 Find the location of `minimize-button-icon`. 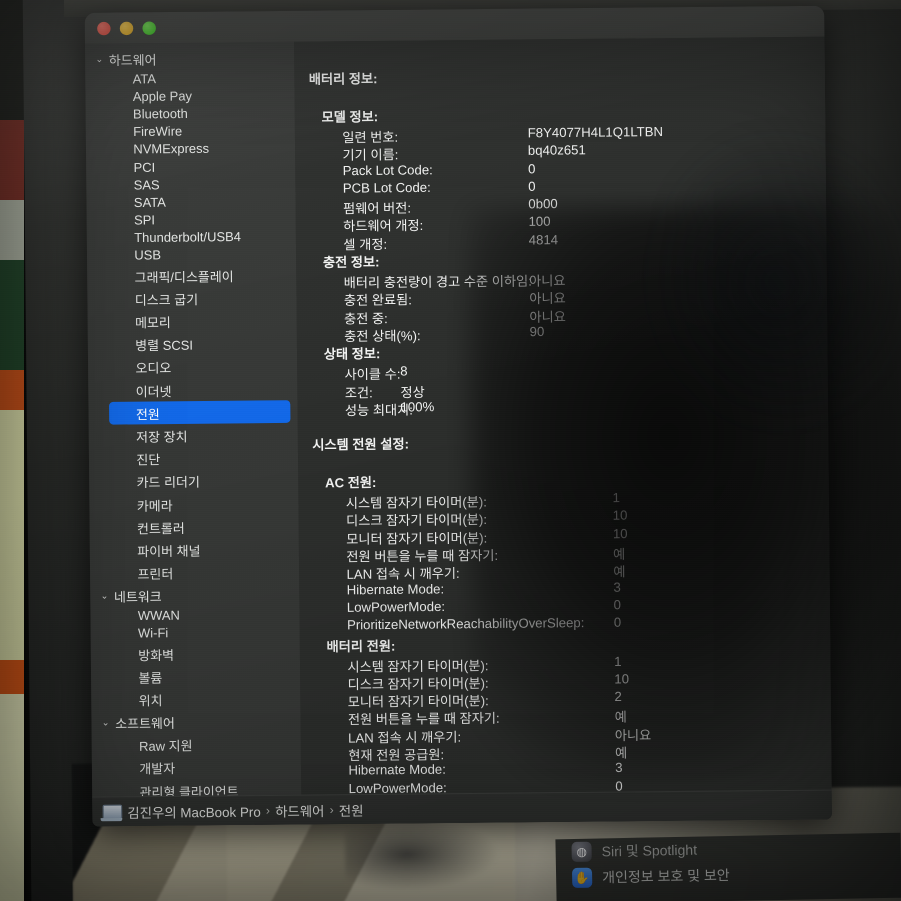

minimize-button-icon is located at coordinates (126, 28).